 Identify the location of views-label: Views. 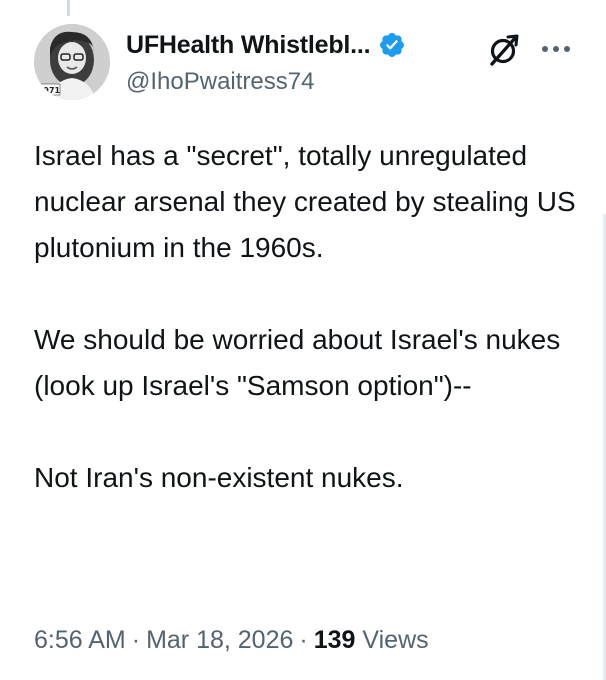
(395, 640).